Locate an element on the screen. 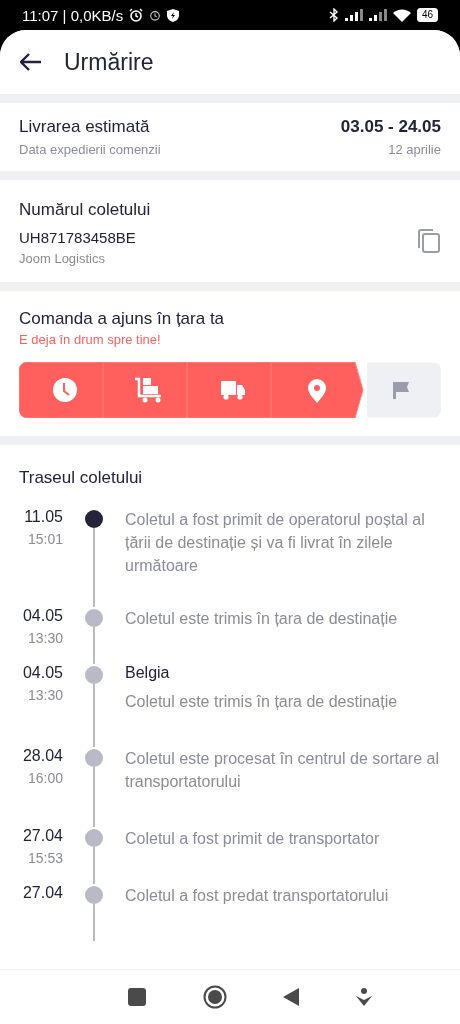  event-date: 28.04 is located at coordinates (42, 756).